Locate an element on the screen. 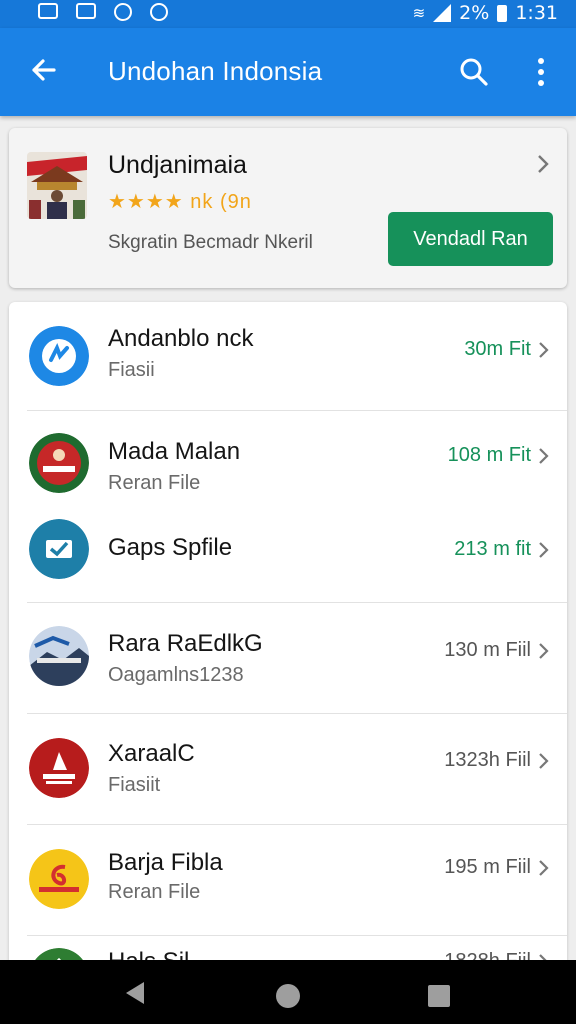  featured-description: Skgratin Becmadr Nkeril is located at coordinates (210, 242).